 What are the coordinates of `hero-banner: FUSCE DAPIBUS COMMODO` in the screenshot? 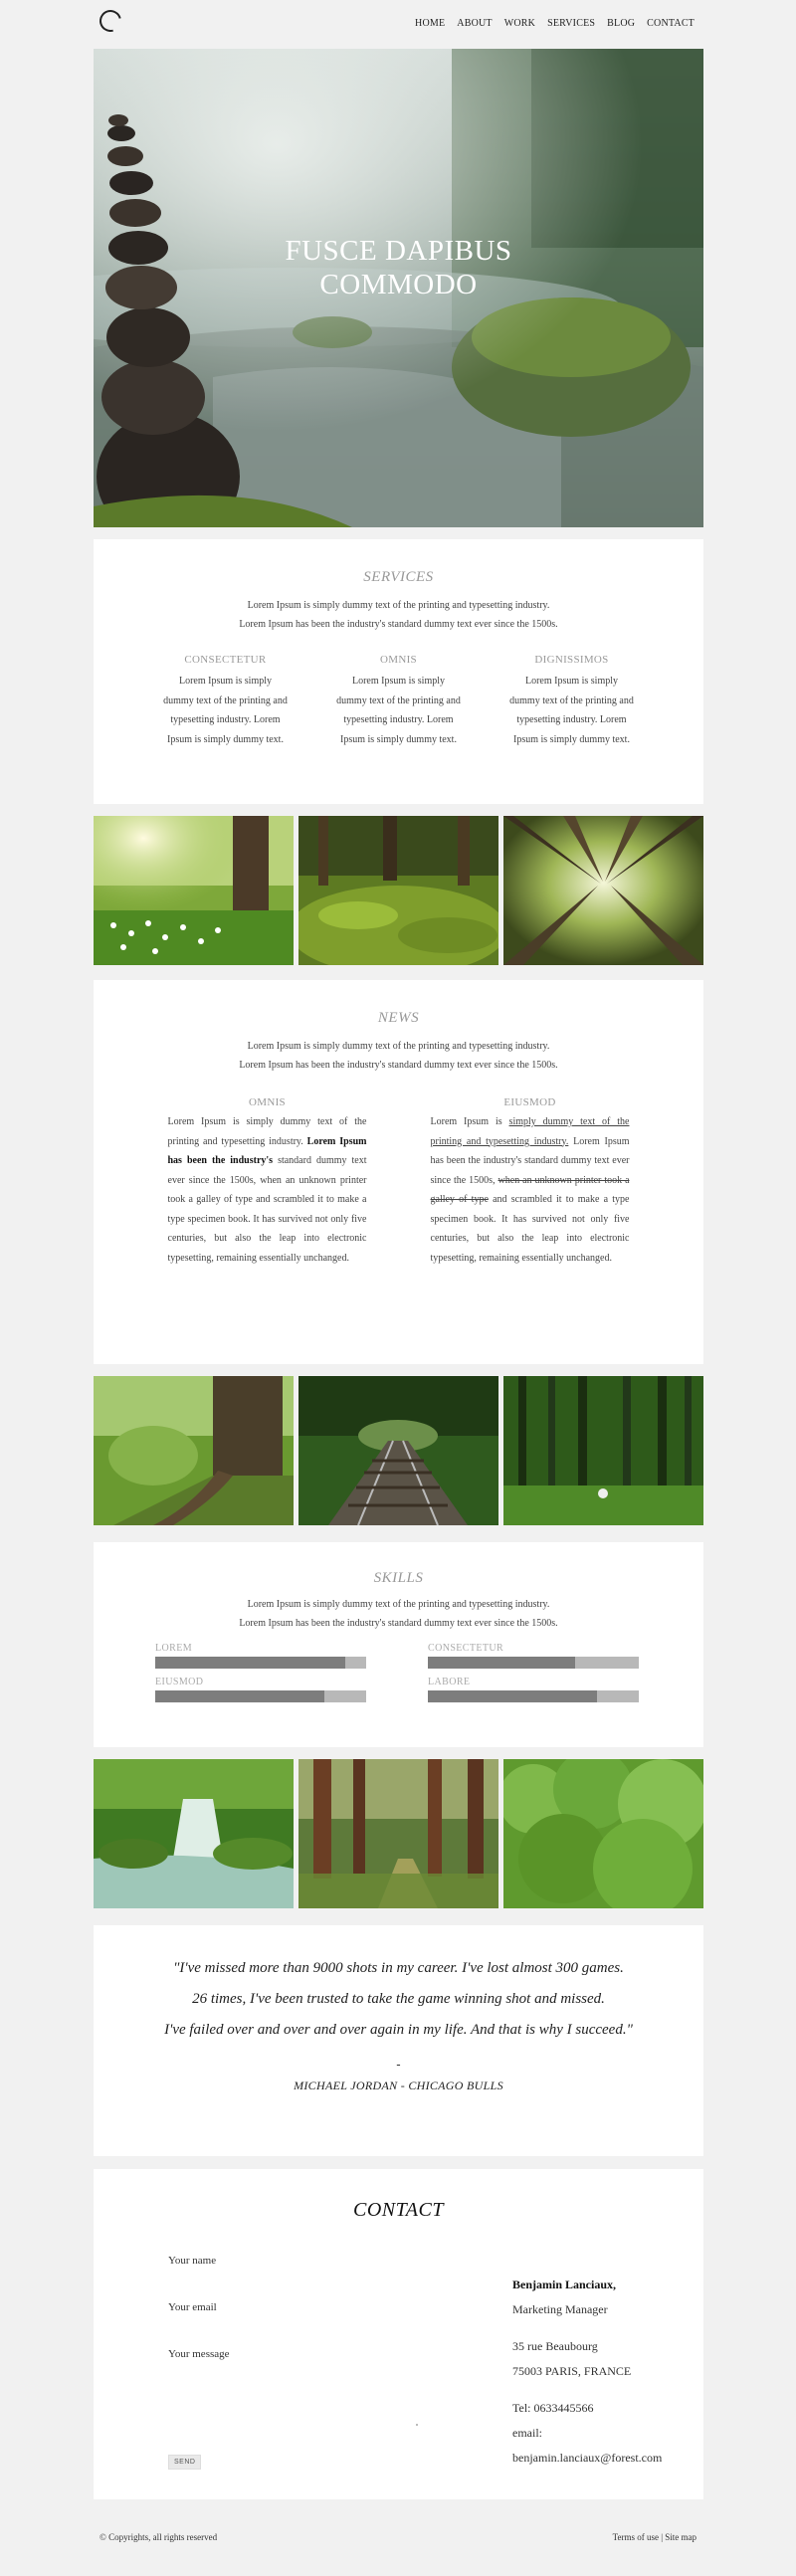 It's located at (398, 288).